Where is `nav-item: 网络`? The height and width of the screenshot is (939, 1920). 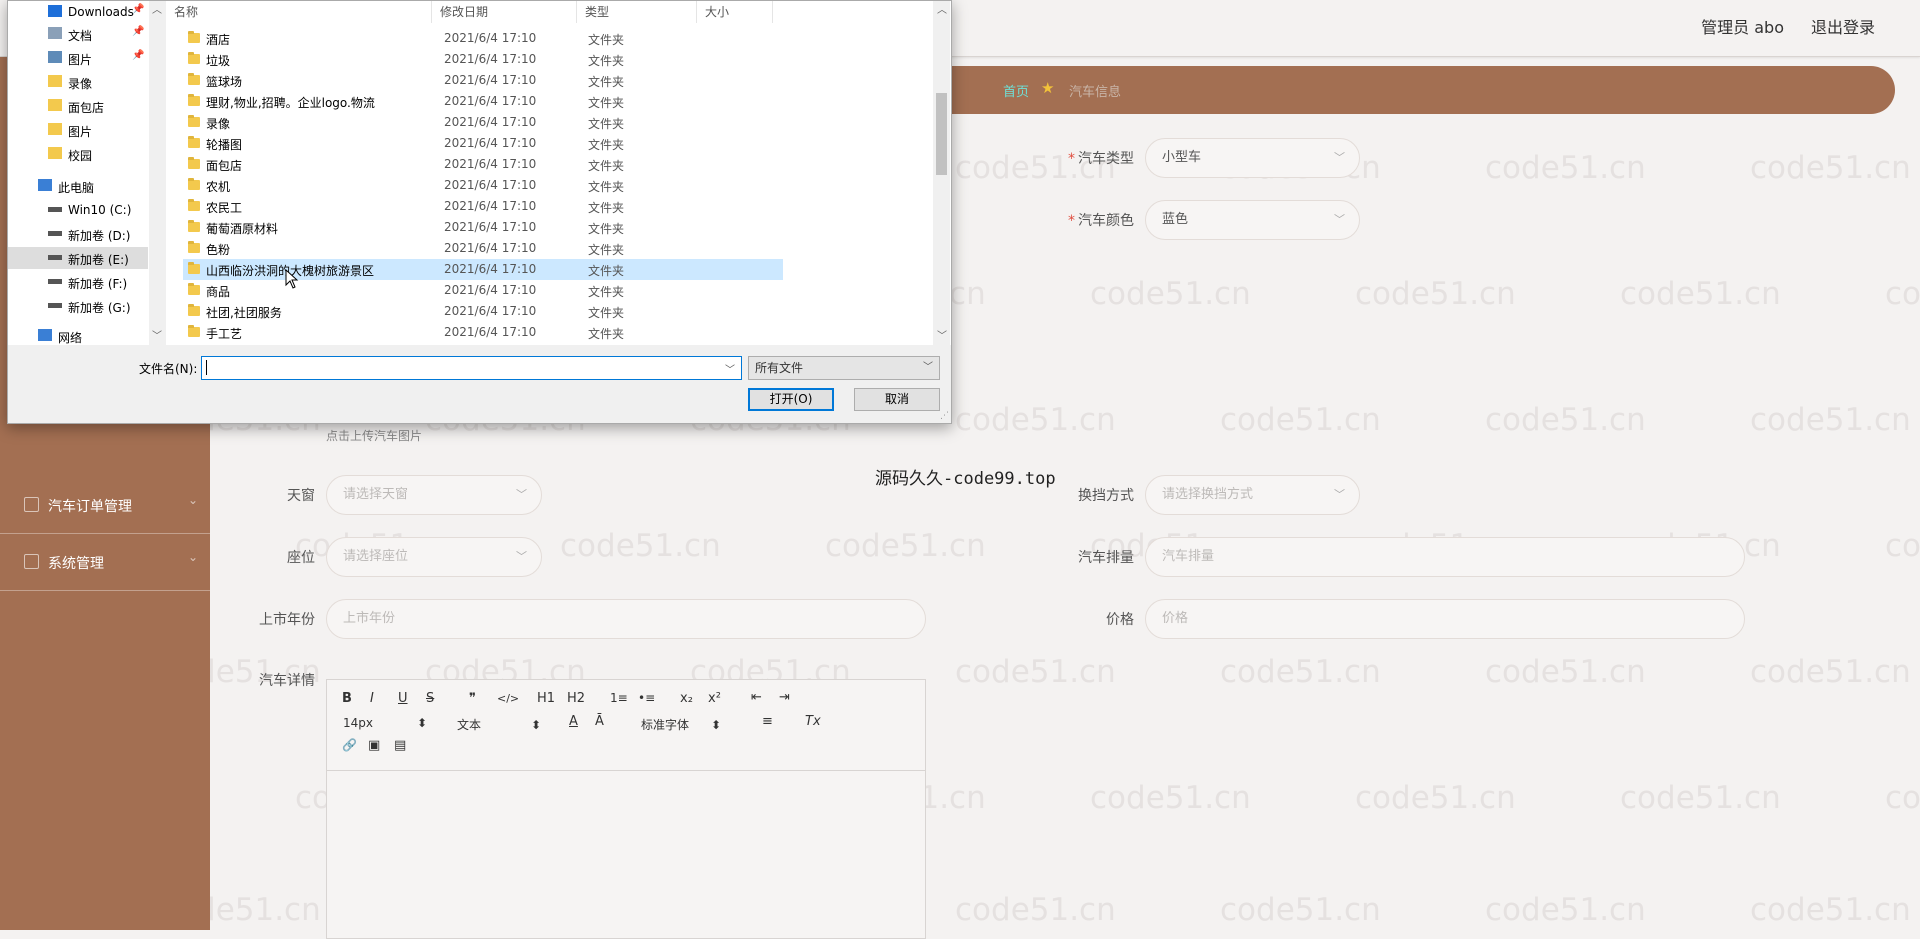 nav-item: 网络 is located at coordinates (78, 336).